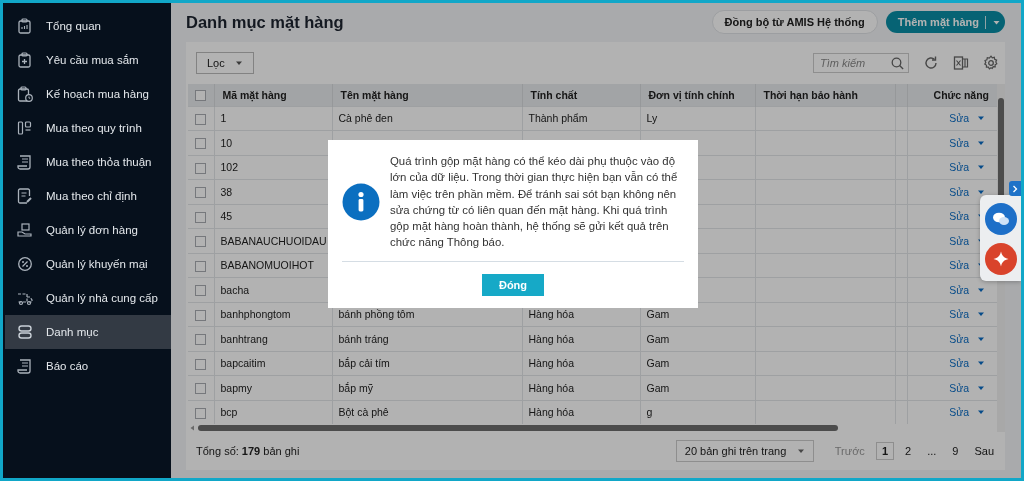 This screenshot has height=481, width=1024. I want to click on table-cell: bapcaitim, so click(243, 363).